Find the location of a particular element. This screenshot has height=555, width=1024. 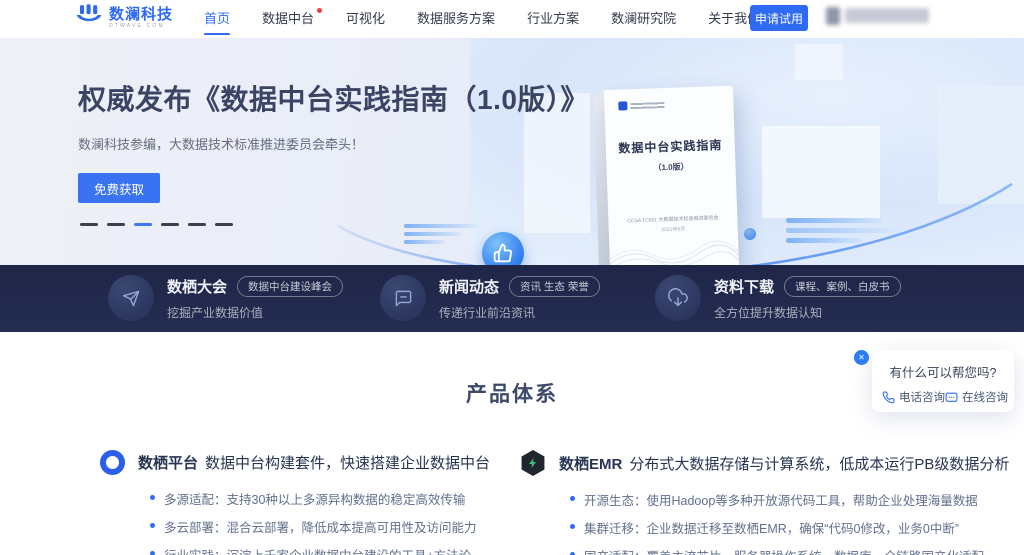

brand-name: 数澜科技 is located at coordinates (141, 14).